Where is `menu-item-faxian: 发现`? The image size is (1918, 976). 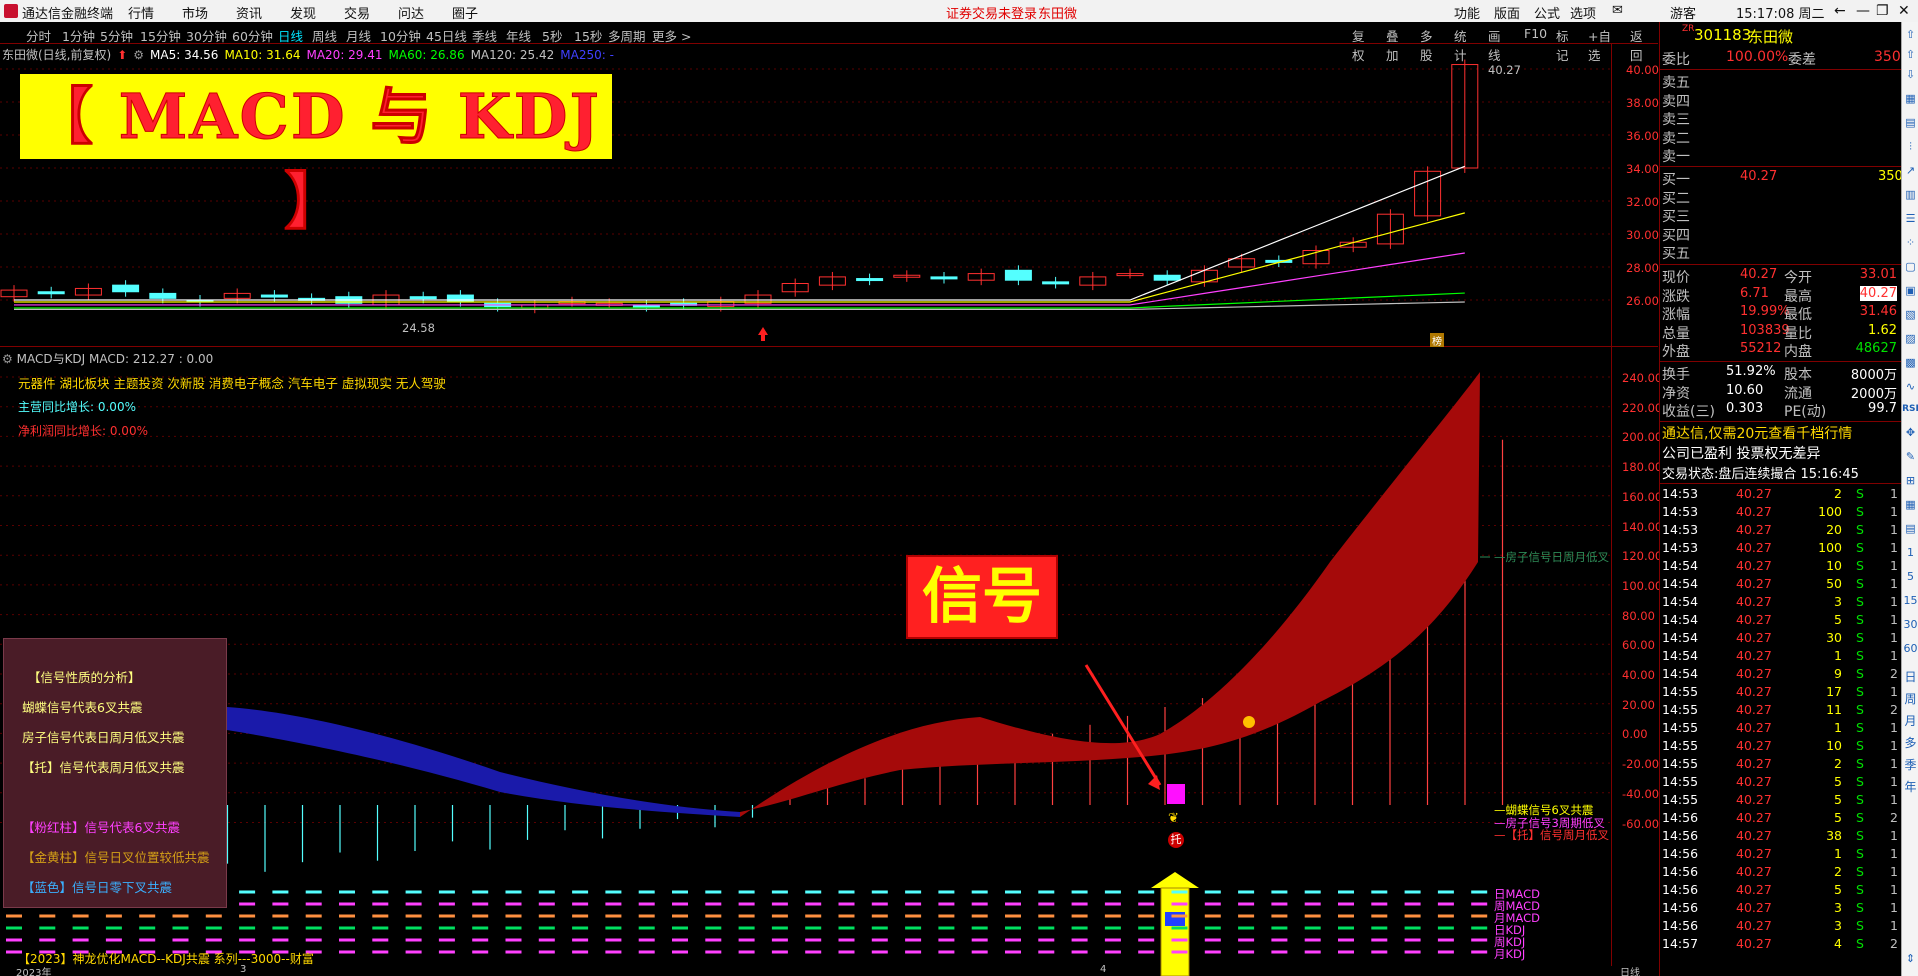 menu-item-faxian: 发现 is located at coordinates (303, 12).